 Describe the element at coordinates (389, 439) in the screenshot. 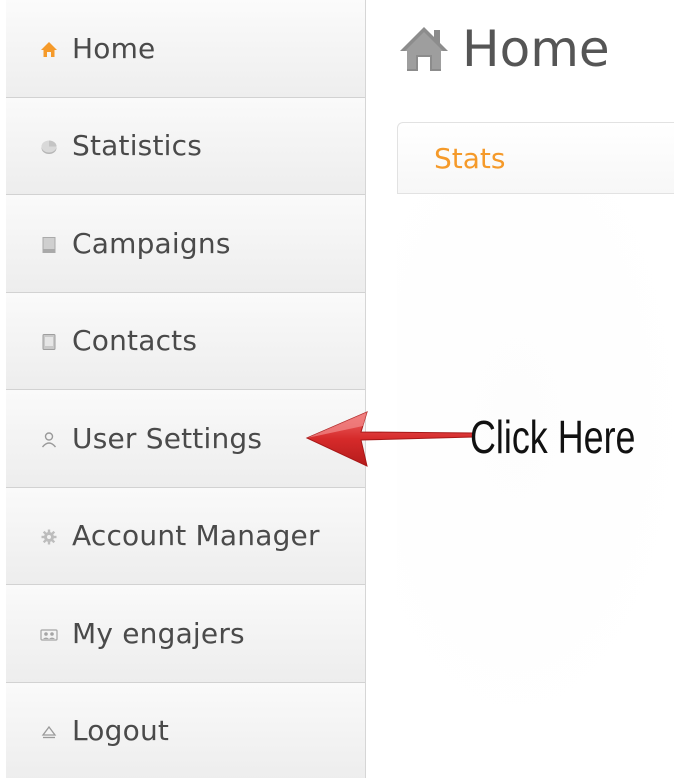

I see `arrow-annotation` at that location.